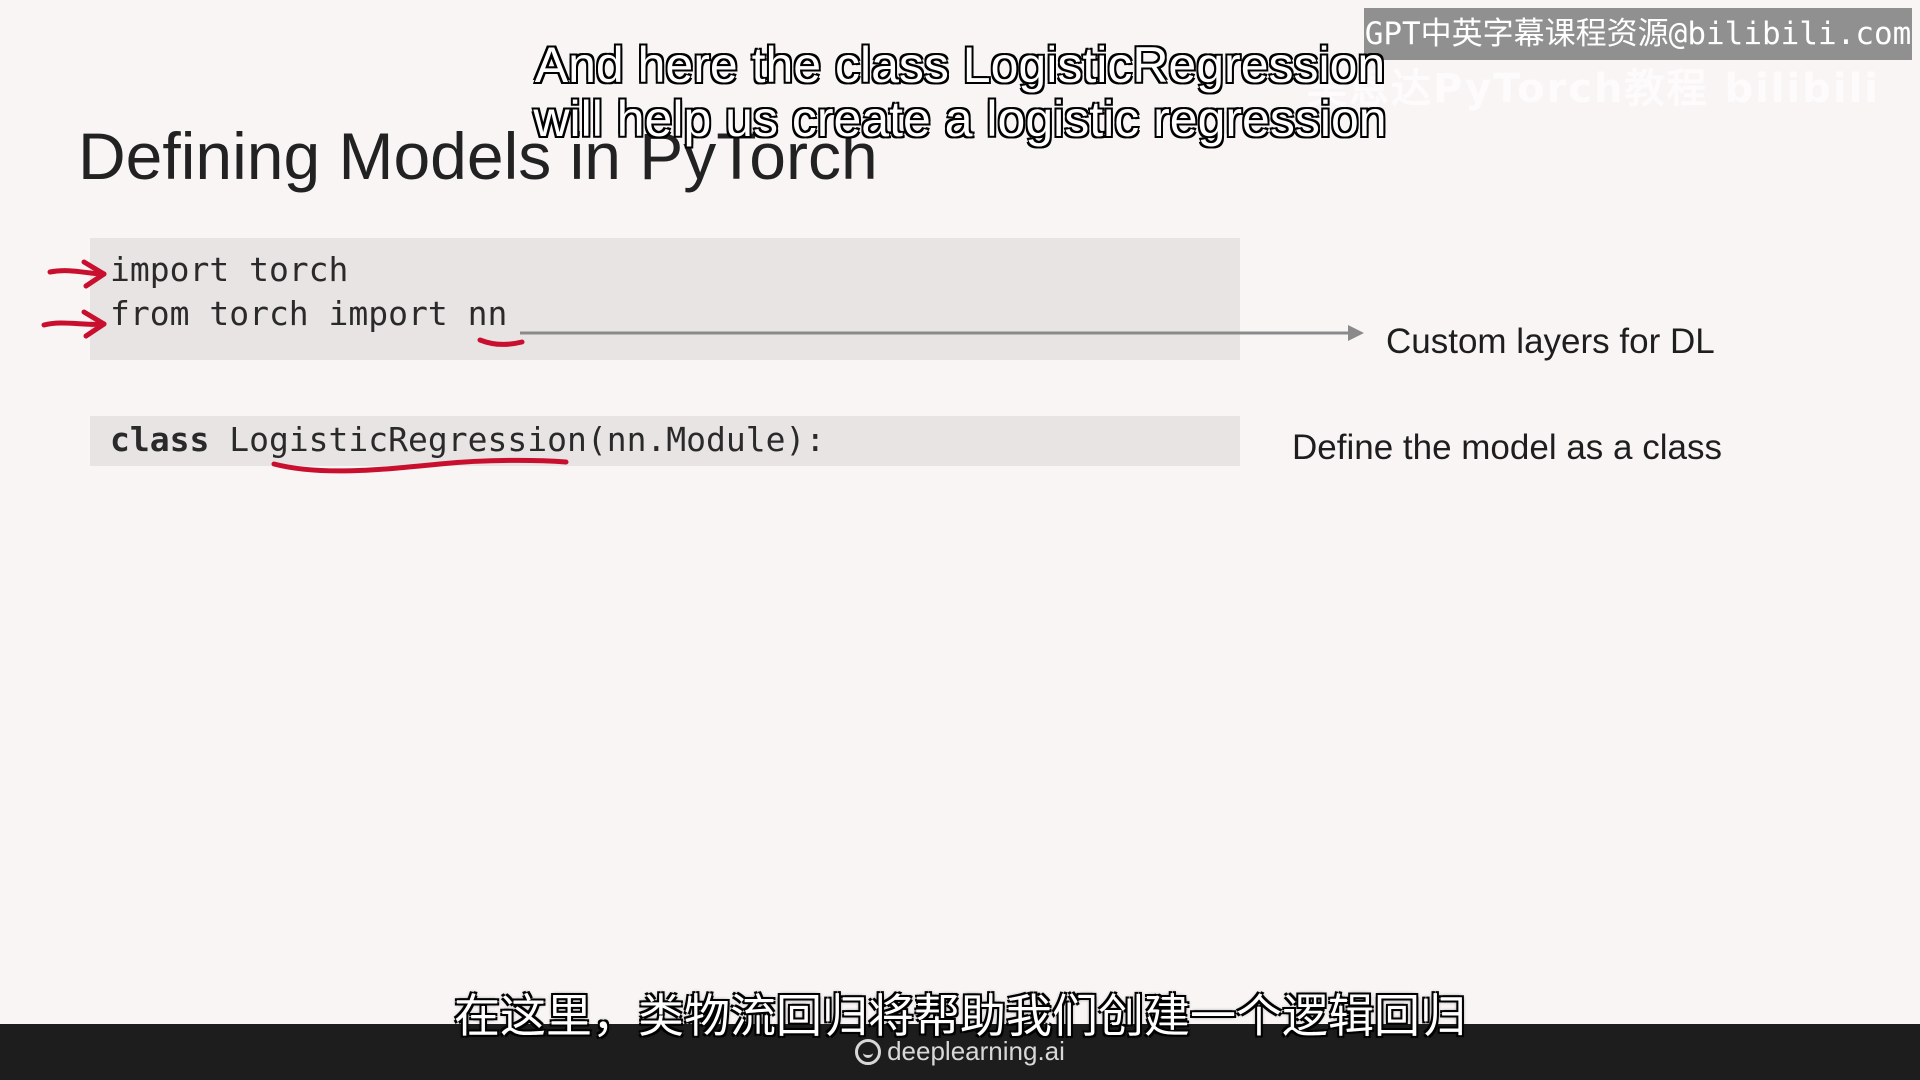 Image resolution: width=1920 pixels, height=1080 pixels. Describe the element at coordinates (1356, 333) in the screenshot. I see `pointer-arrowhead-icon` at that location.